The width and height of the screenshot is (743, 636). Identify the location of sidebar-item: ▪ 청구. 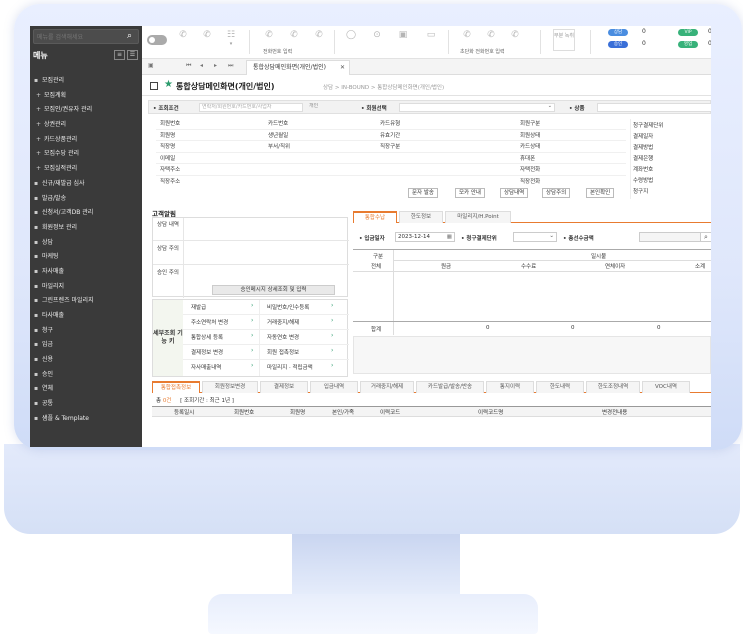
(86, 331).